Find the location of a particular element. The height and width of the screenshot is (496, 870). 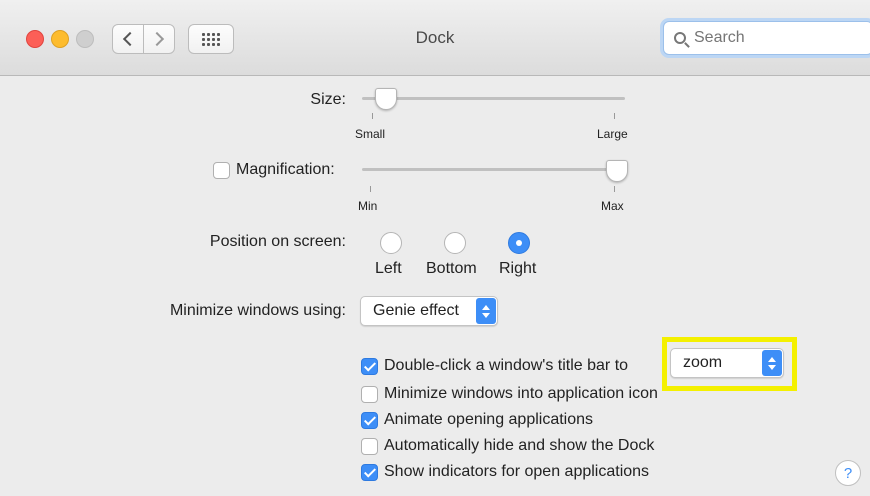

position-right-radio is located at coordinates (519, 243).